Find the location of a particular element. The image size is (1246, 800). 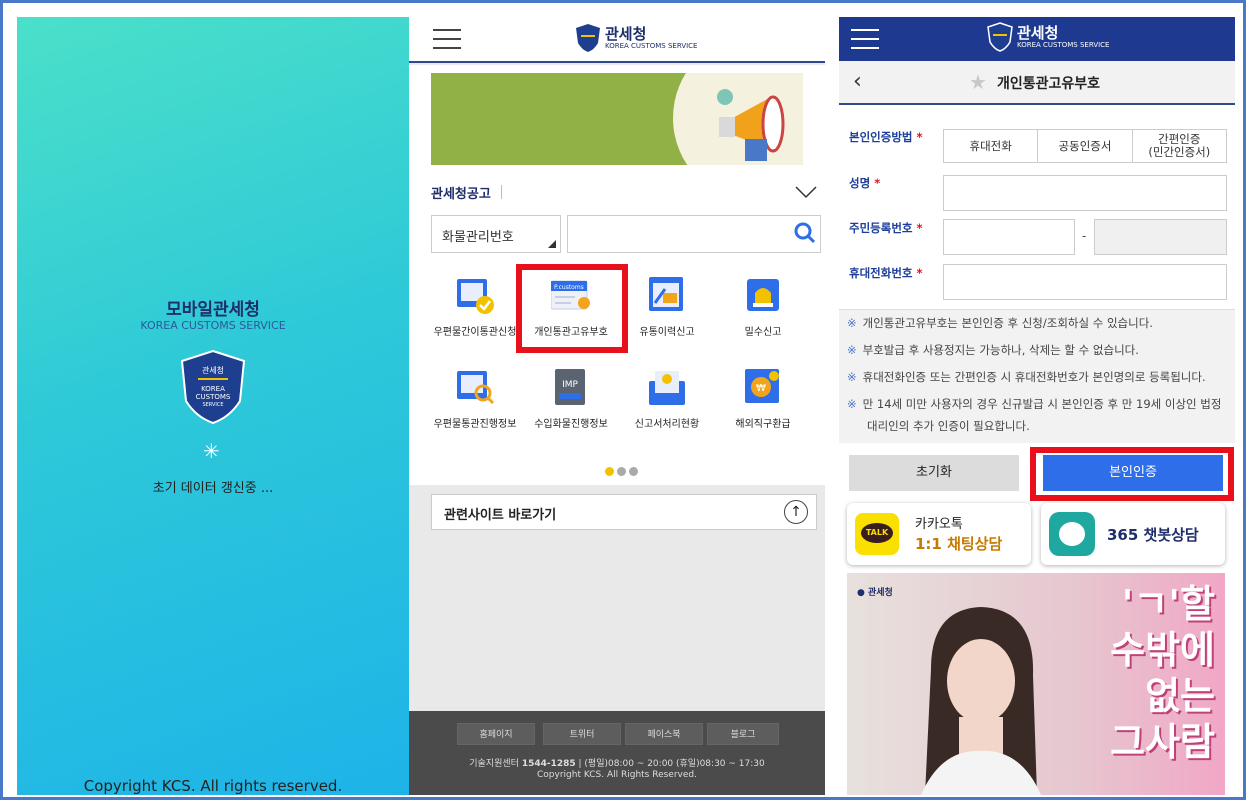

pagination-dots is located at coordinates (623, 470).